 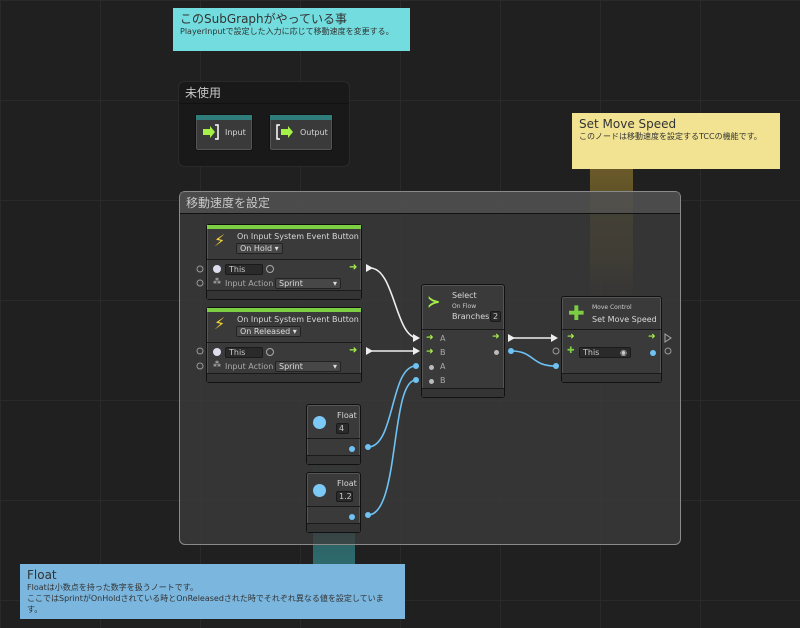 I want to click on dropdown-value: On Hold, so click(x=256, y=248).